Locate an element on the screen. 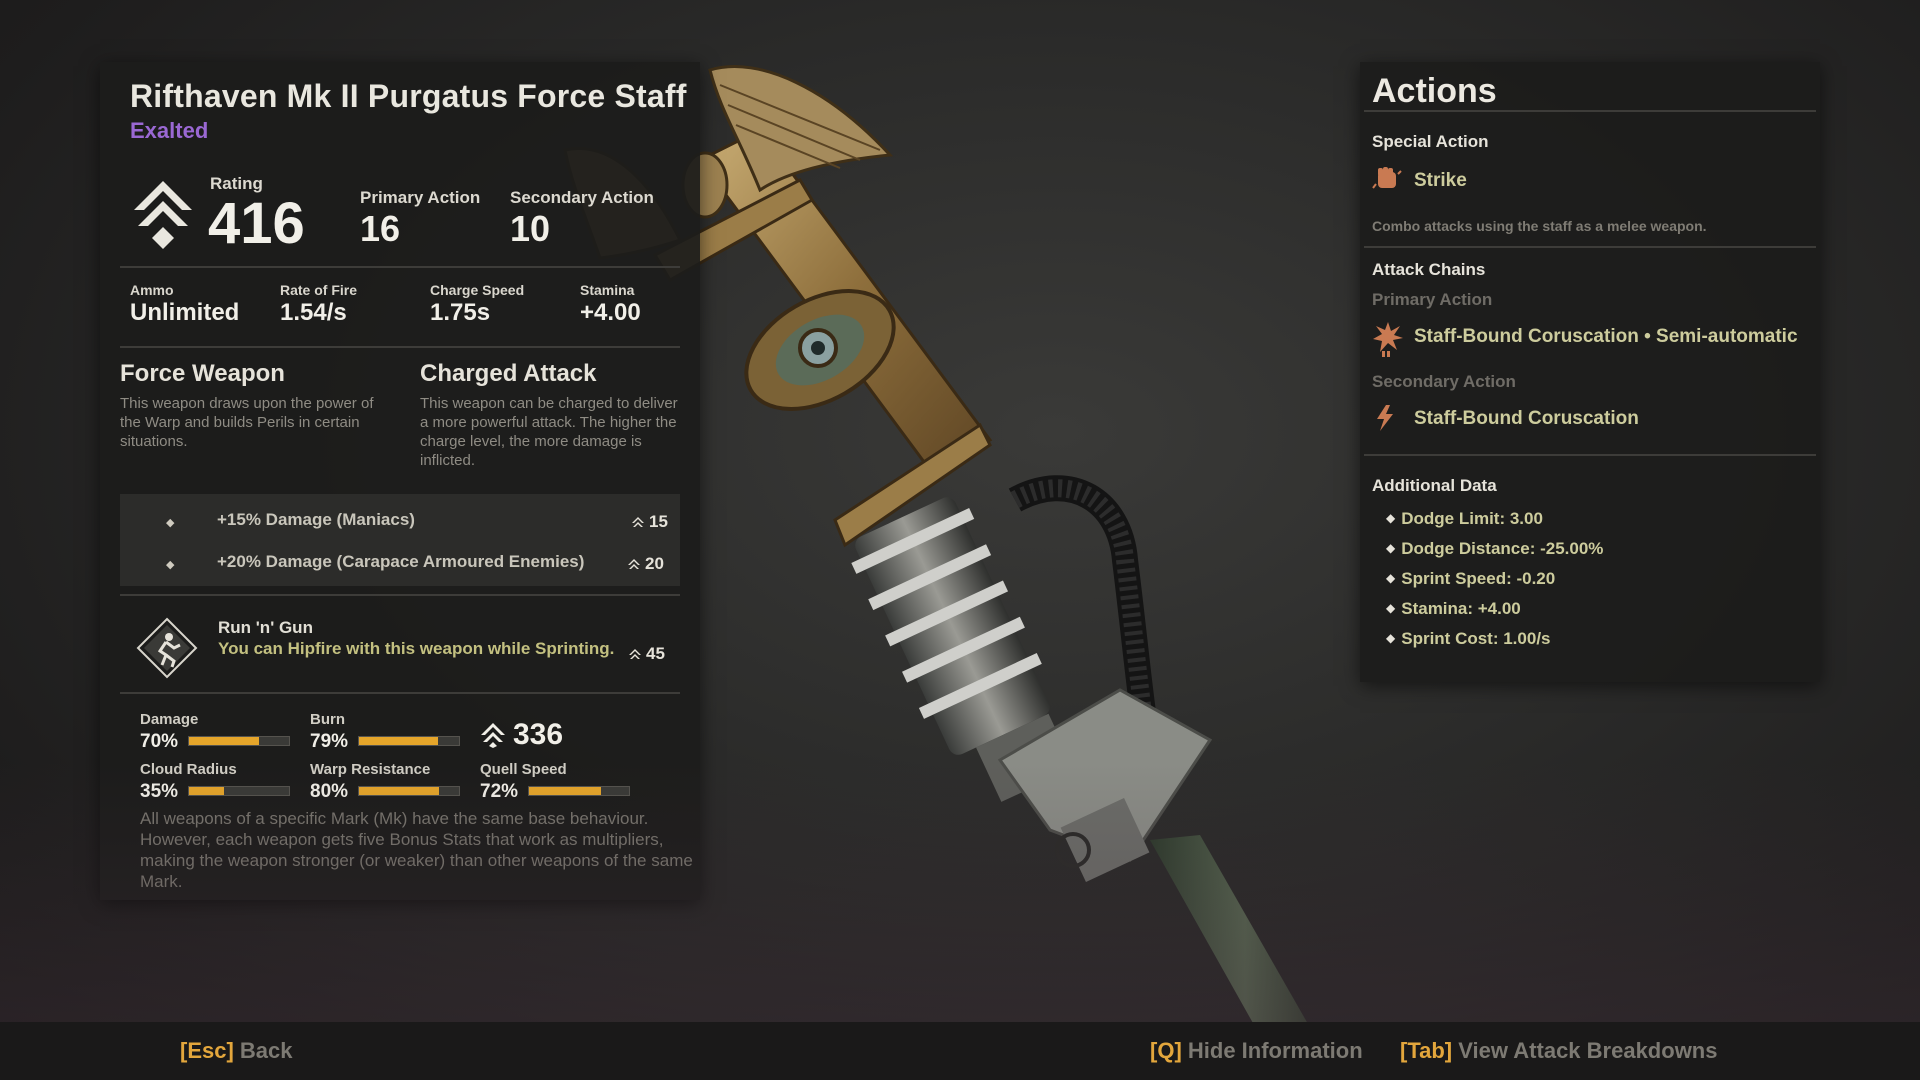 Image resolution: width=1920 pixels, height=1080 pixels. list-item: ◆ Sprint Cost: 1.00/s is located at coordinates (1468, 638).